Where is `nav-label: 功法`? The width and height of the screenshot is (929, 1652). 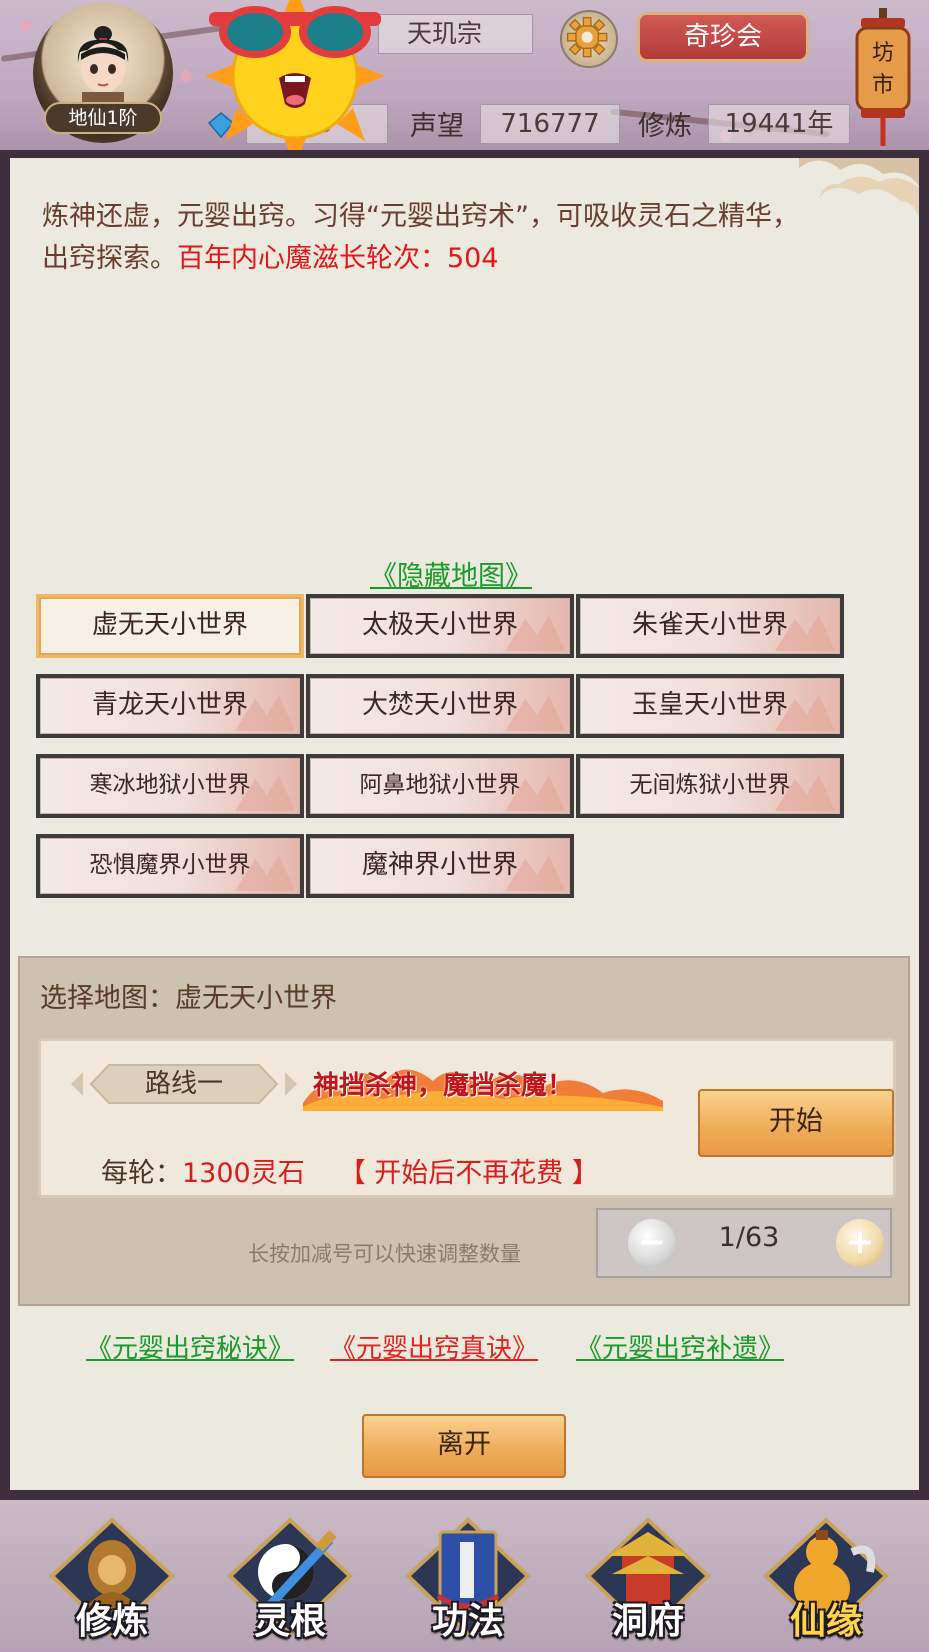
nav-label: 功法 is located at coordinates (467, 1621).